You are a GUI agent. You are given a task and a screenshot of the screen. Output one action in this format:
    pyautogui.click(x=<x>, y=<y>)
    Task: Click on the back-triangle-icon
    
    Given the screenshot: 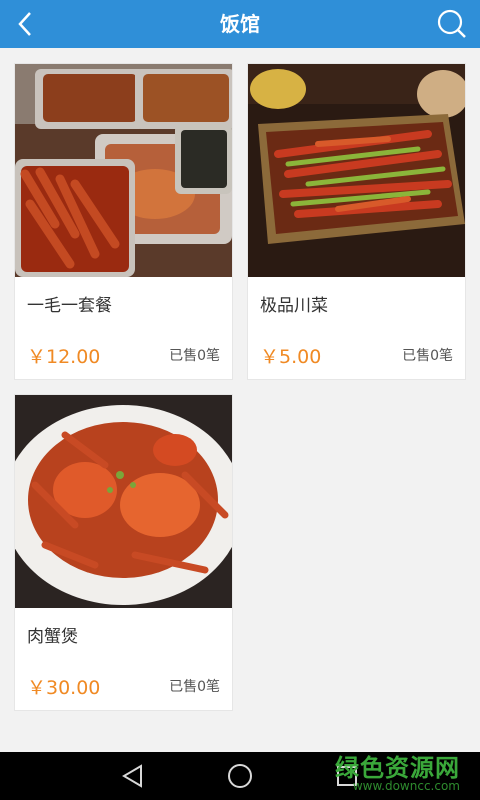 What is the action you would take?
    pyautogui.click(x=132, y=776)
    